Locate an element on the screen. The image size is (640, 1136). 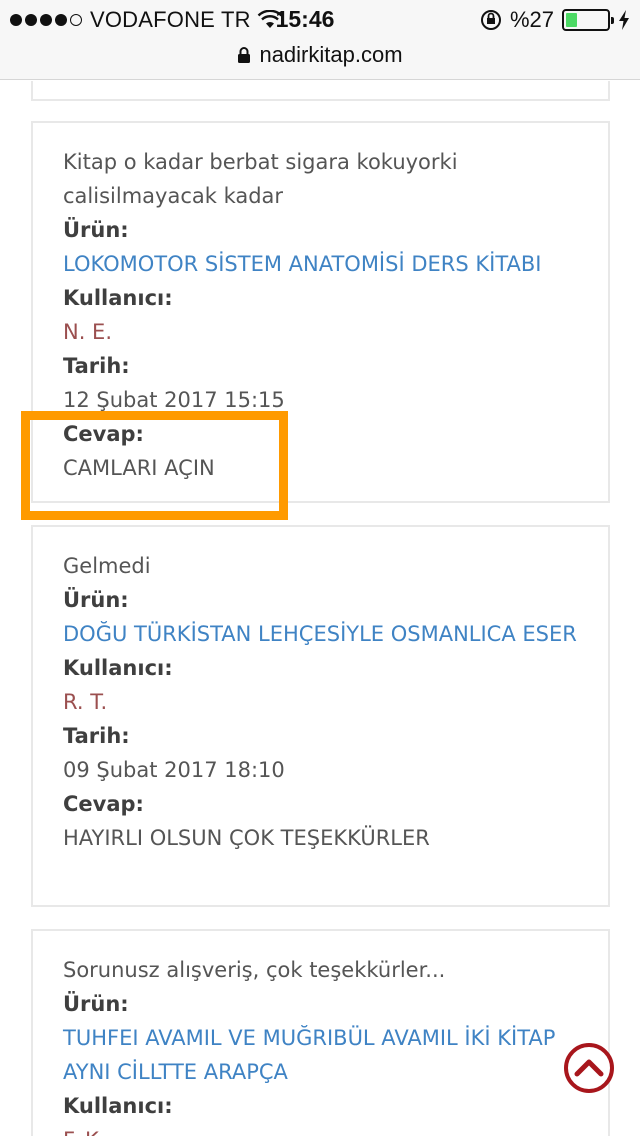
user-name: F. K. is located at coordinates (320, 1129).